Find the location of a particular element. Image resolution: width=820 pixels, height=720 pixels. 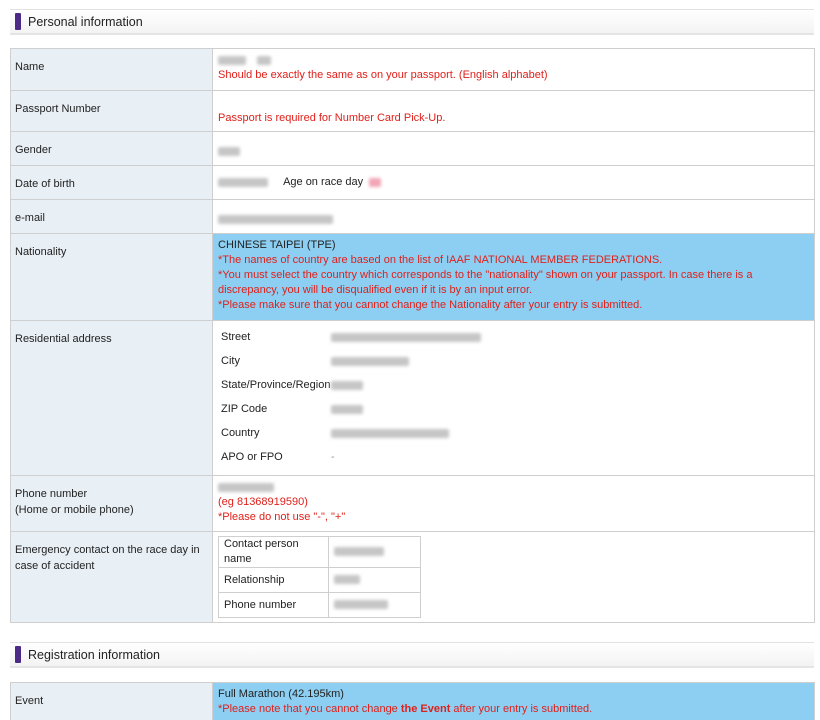

apo-value: - is located at coordinates (333, 456).